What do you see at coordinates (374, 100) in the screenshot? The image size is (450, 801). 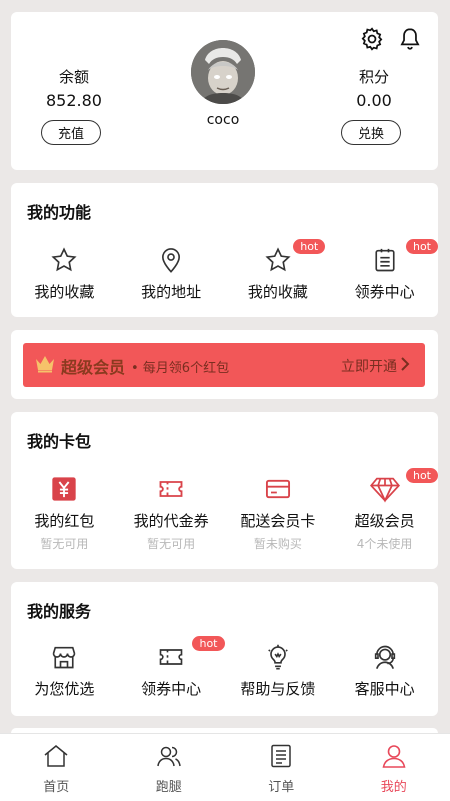 I see `points-value: 0.00` at bounding box center [374, 100].